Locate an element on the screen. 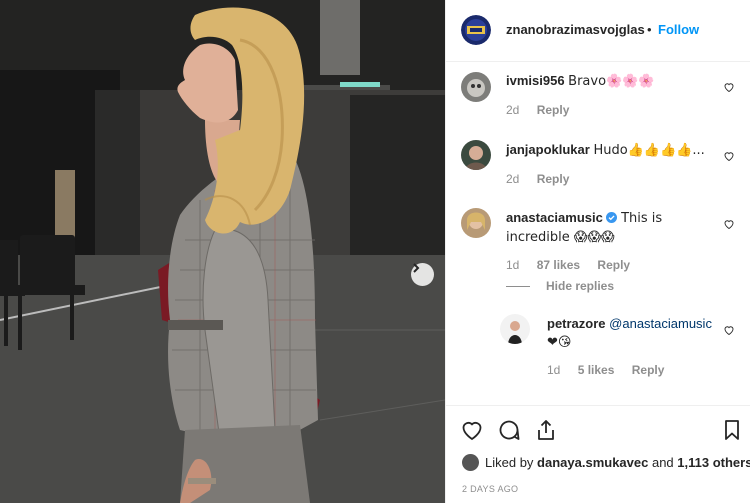  post-header: znanobrazimasvojglas • Follow is located at coordinates (598, 31).